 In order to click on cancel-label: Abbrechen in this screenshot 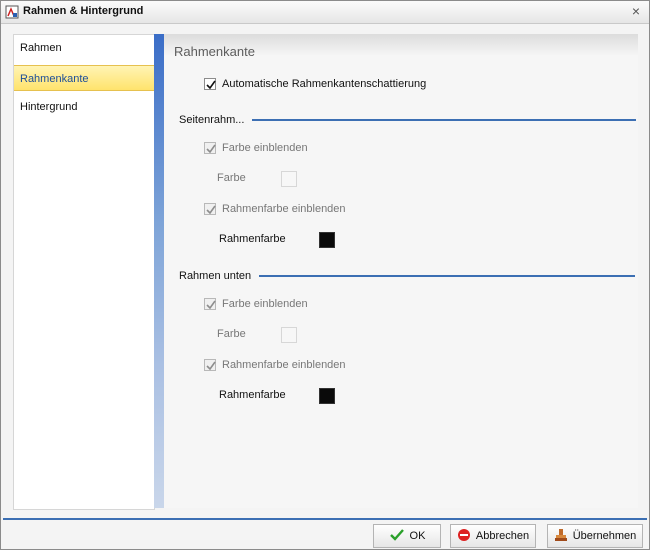, I will do `click(502, 536)`.